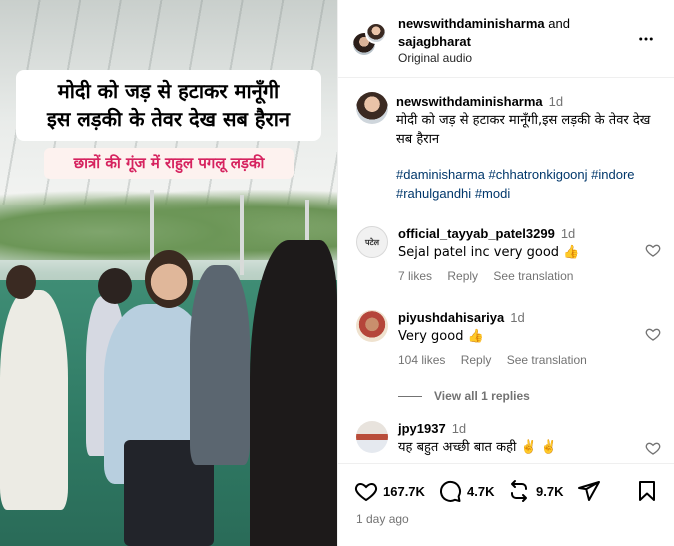  I want to click on heart-icon, so click(366, 492).